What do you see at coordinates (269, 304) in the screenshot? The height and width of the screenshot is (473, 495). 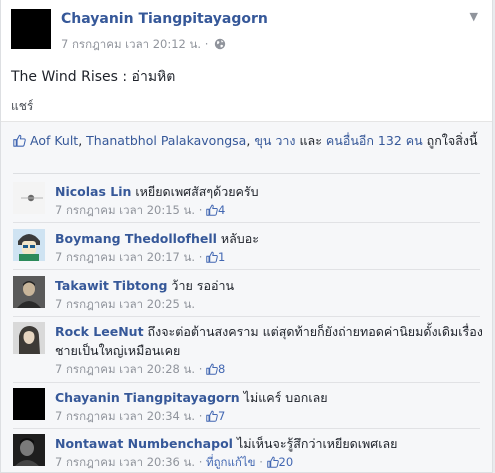 I see `comment-meta: 7 กรกฎาคม เวลา 20:25 น.` at bounding box center [269, 304].